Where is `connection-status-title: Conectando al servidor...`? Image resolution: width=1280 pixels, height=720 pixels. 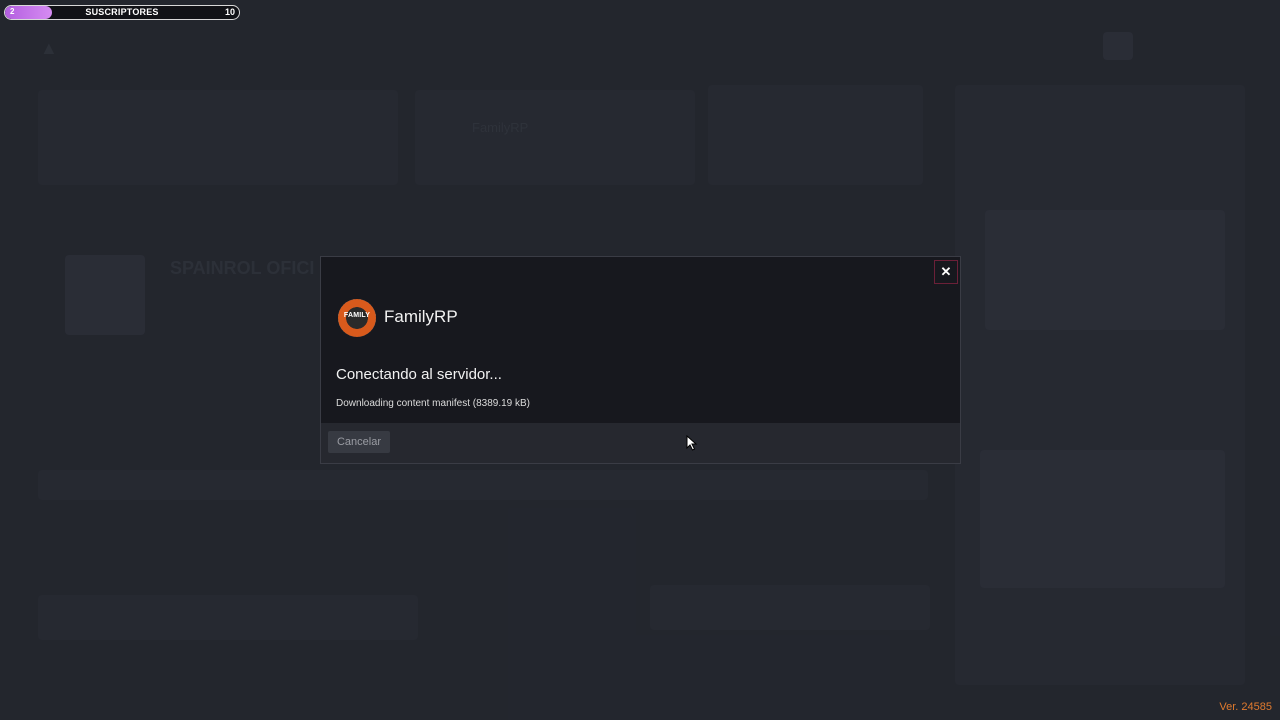 connection-status-title: Conectando al servidor... is located at coordinates (419, 374).